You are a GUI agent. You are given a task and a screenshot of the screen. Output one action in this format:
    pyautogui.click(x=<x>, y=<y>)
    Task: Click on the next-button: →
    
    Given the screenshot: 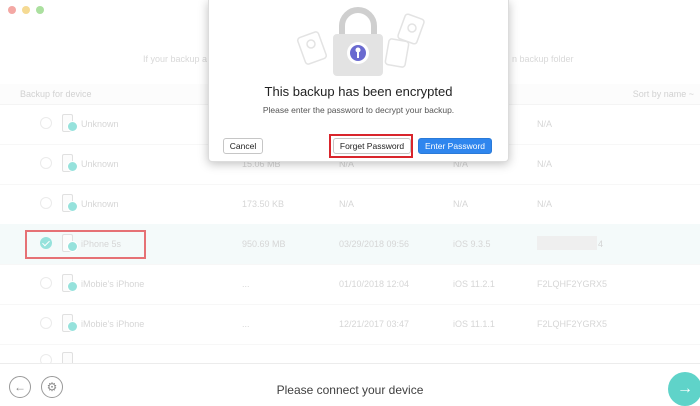 What is the action you would take?
    pyautogui.click(x=684, y=389)
    